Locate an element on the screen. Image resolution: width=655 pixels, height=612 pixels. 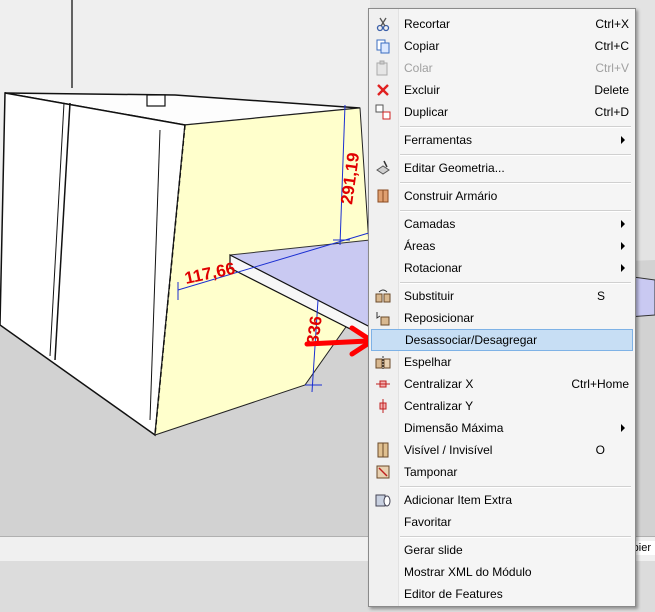
center-y-icon is located at coordinates (383, 406).